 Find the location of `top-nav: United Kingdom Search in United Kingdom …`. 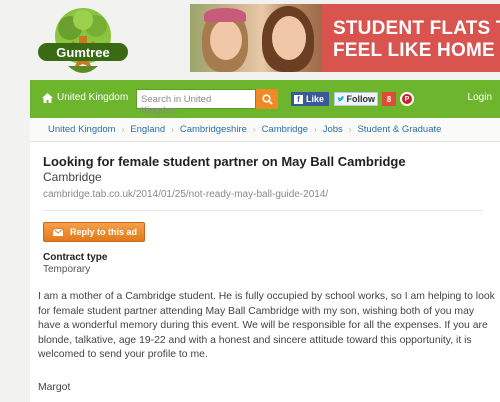

top-nav: United Kingdom Search in United Kingdom … is located at coordinates (265, 99).